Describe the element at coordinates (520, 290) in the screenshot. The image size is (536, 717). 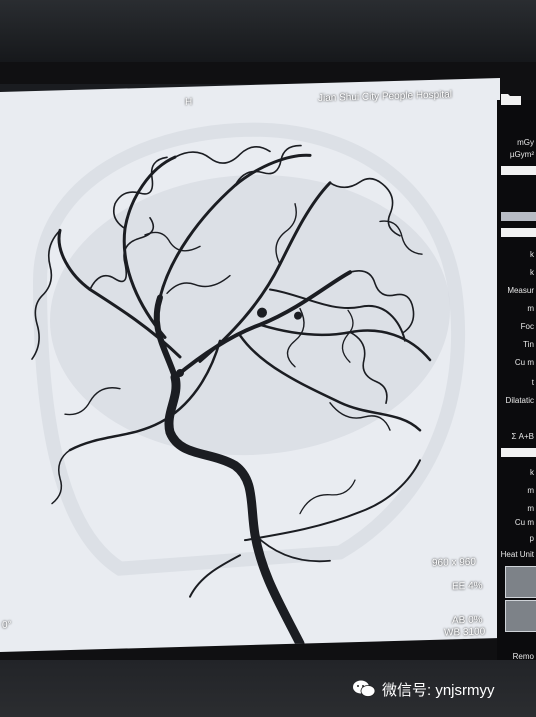
I see `side-label-measure: Measur` at that location.